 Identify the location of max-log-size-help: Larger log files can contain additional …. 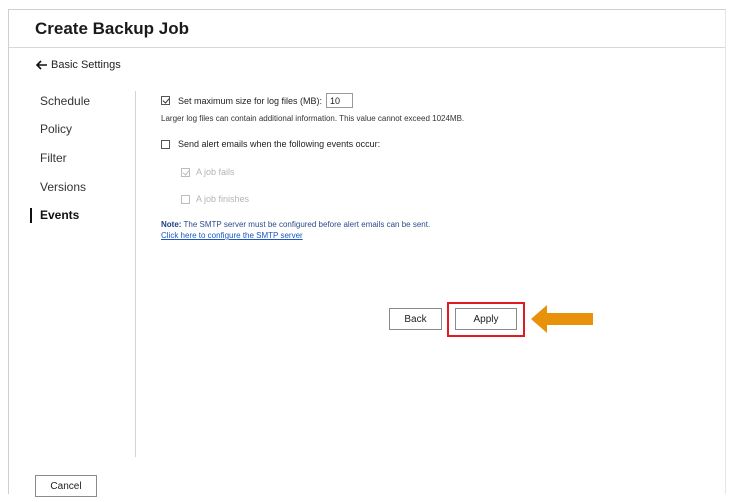
(313, 118).